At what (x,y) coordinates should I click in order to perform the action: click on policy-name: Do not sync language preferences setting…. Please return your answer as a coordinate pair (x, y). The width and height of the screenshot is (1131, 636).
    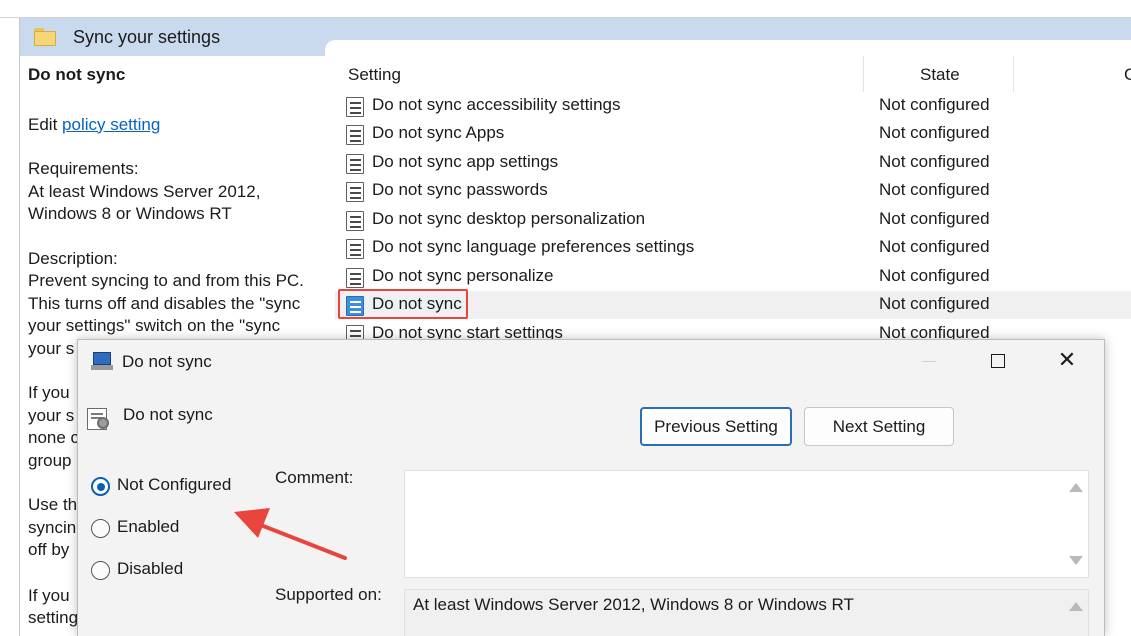
    Looking at the image, I should click on (533, 246).